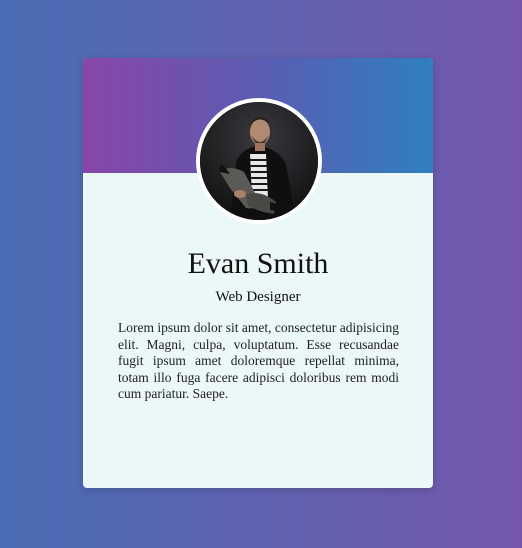 This screenshot has height=548, width=522. What do you see at coordinates (258, 263) in the screenshot?
I see `profile-name: Evan Smith` at bounding box center [258, 263].